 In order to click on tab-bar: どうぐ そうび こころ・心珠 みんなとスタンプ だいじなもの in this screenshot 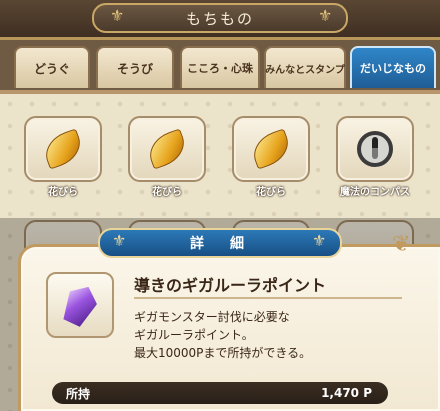, I will do `click(220, 65)`.